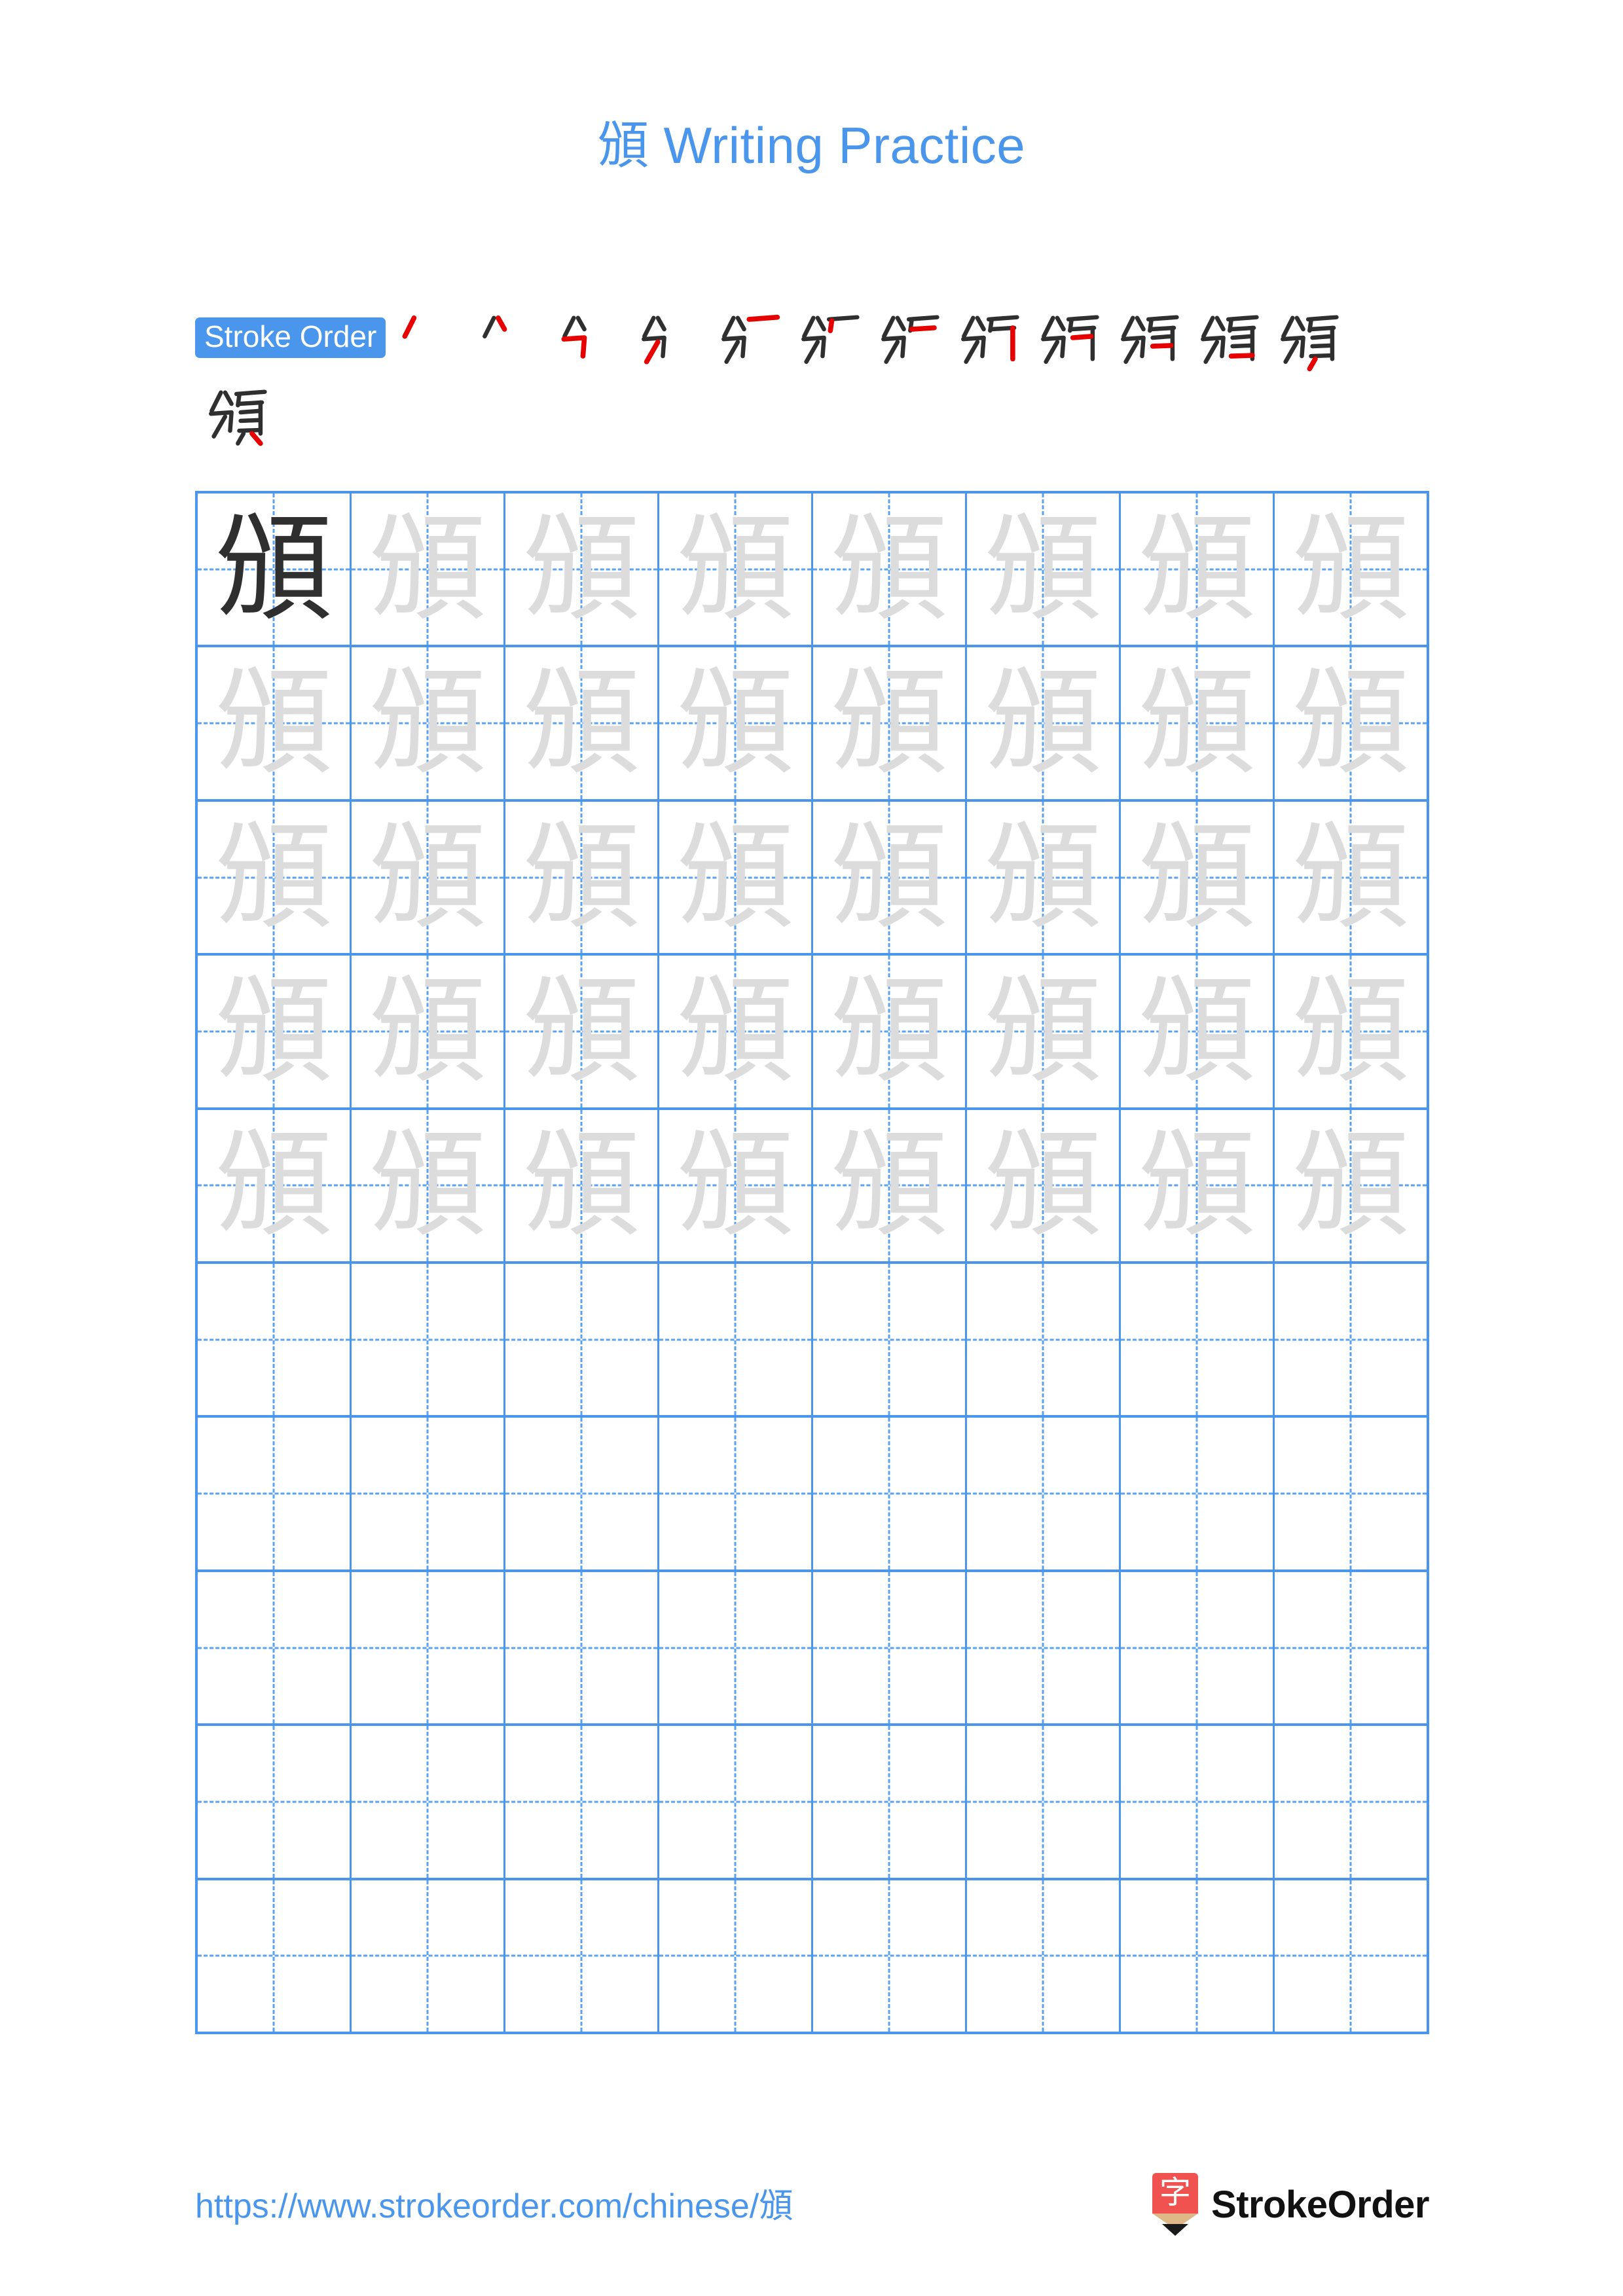  Describe the element at coordinates (1198, 1802) in the screenshot. I see `grid-cell-r9-c7` at that location.